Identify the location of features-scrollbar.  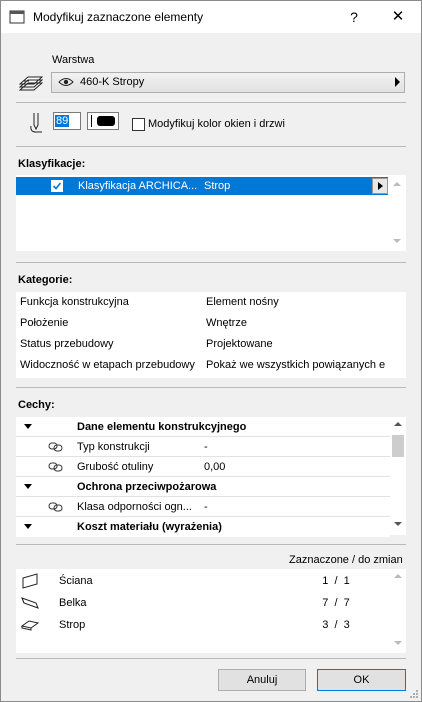
(398, 476).